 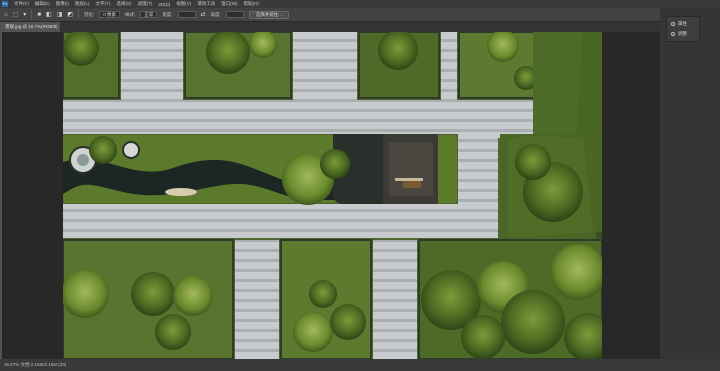 I want to click on panel-item-label: 调整, so click(x=682, y=33).